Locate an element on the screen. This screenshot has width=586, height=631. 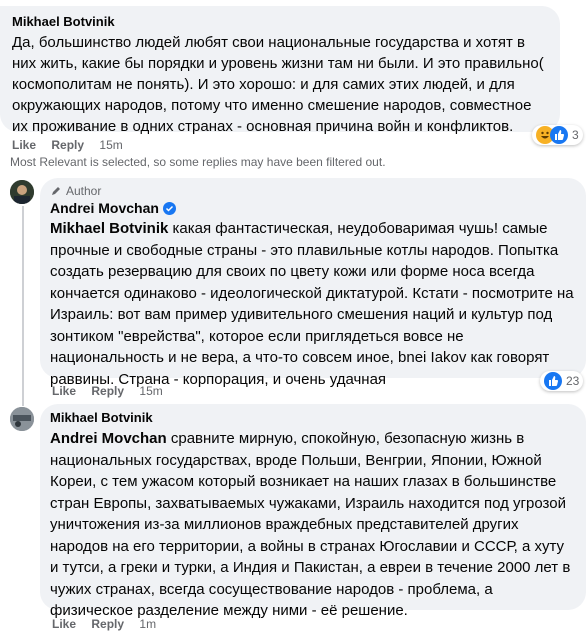
author-badge-label: Author is located at coordinates (84, 191).